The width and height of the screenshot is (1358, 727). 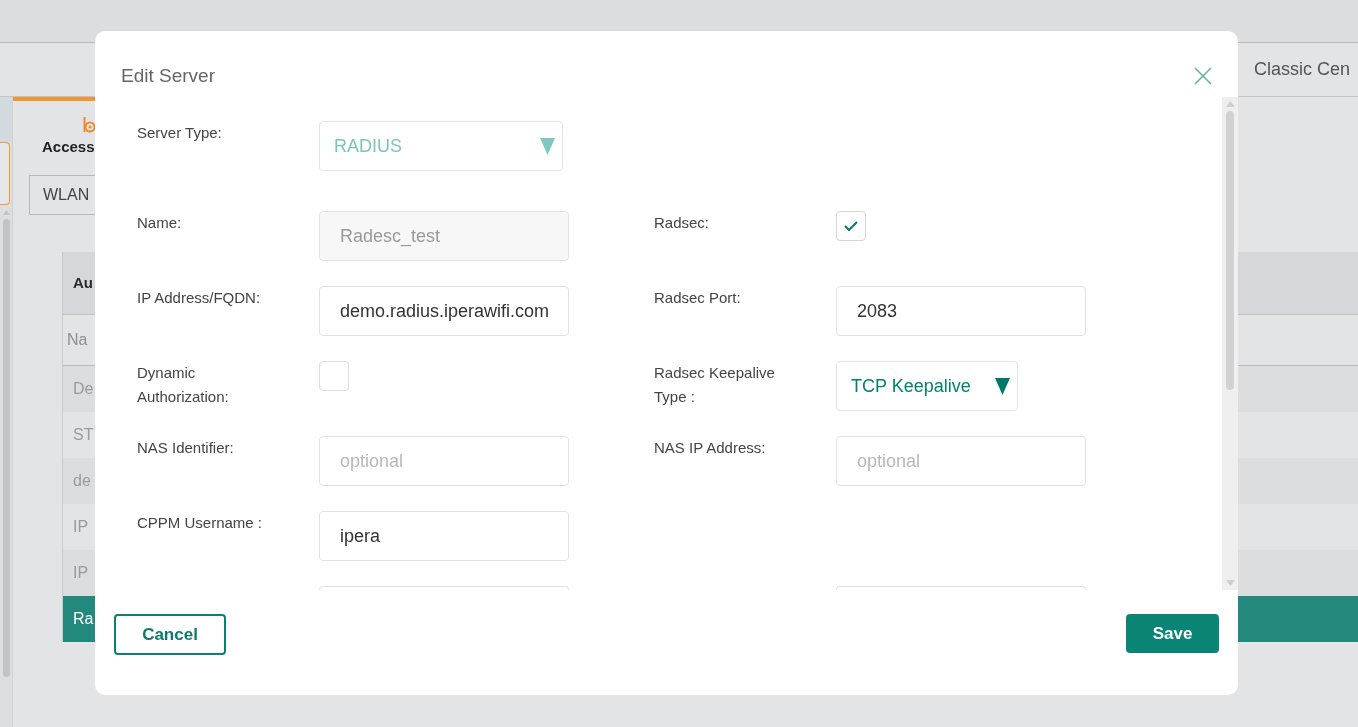 What do you see at coordinates (83, 282) in the screenshot?
I see `table-title: Au` at bounding box center [83, 282].